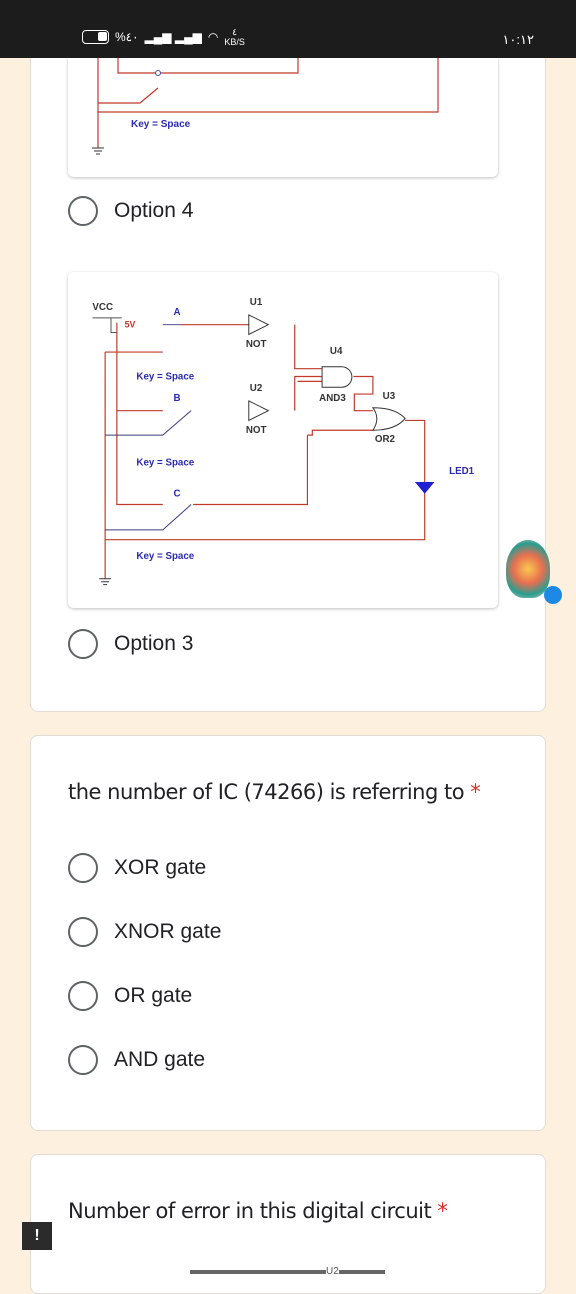 This screenshot has width=576, height=1294. Describe the element at coordinates (177, 312) in the screenshot. I see `switch-a-label: A` at that location.